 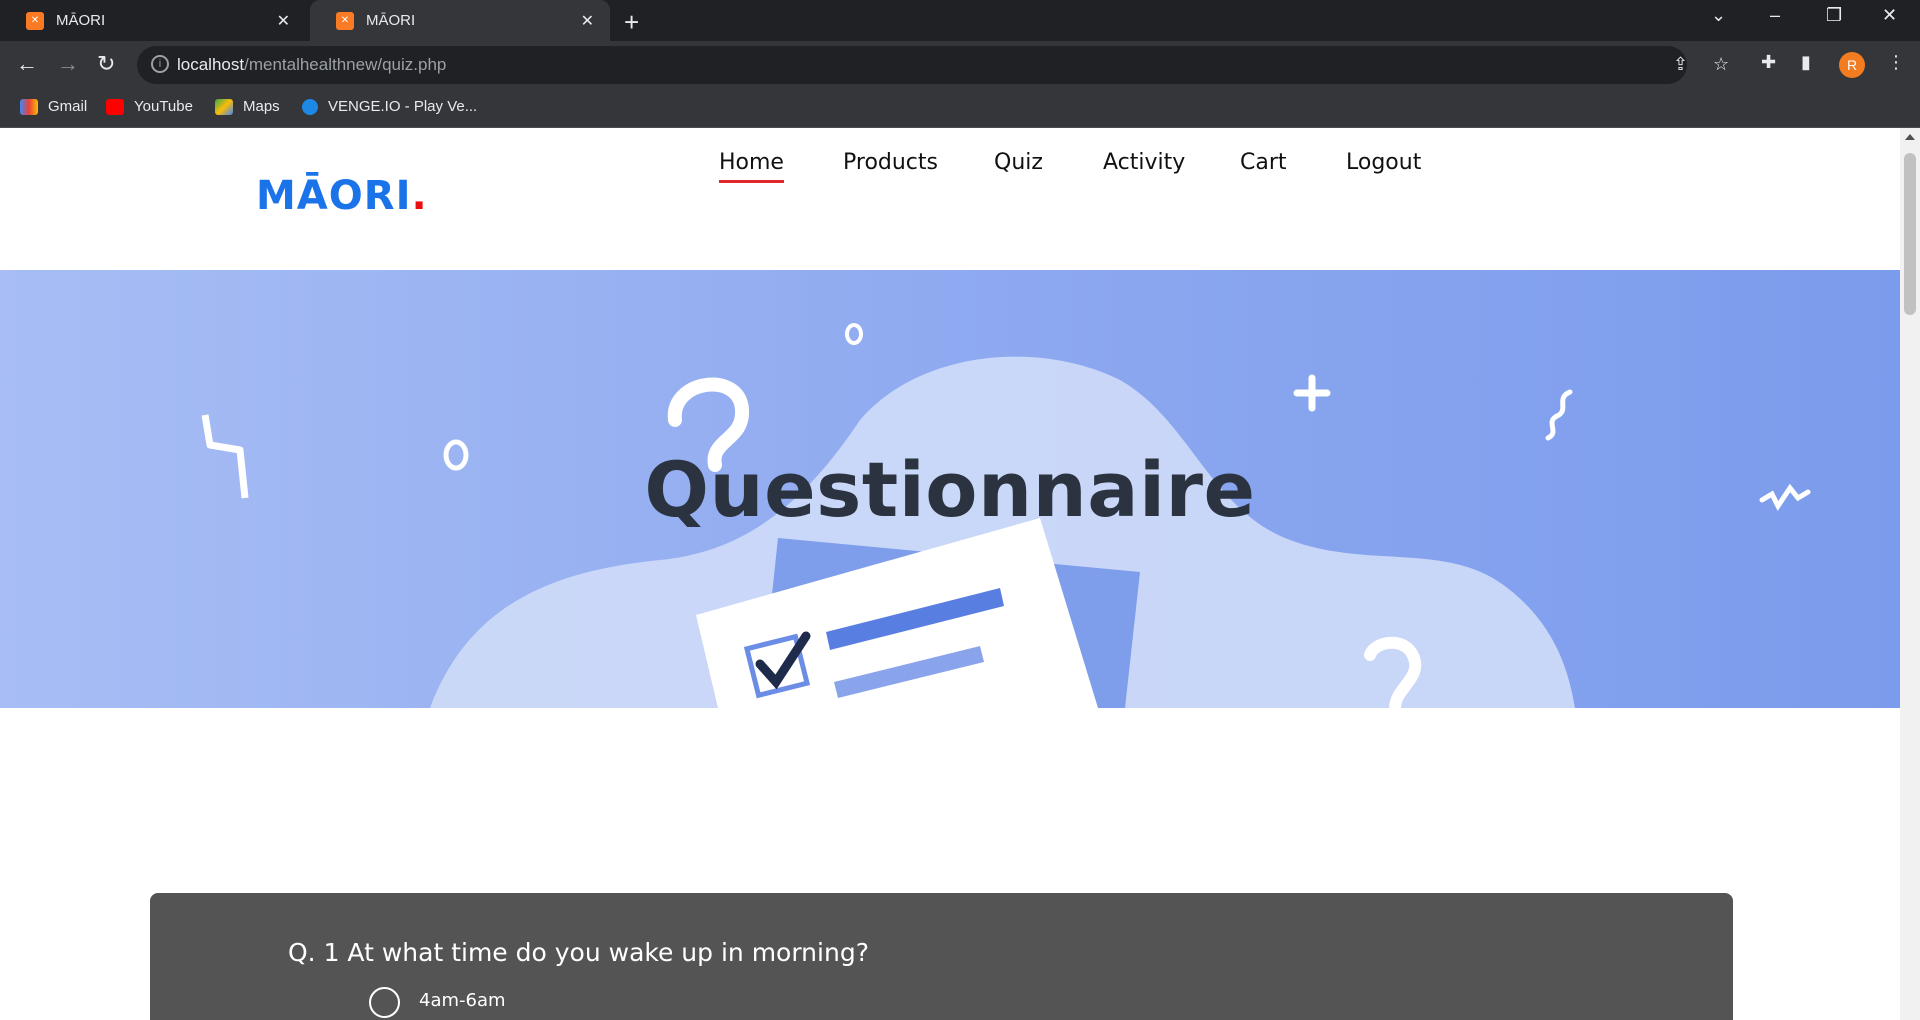 What do you see at coordinates (1896, 62) in the screenshot?
I see `menu-kebab-icon: ⋮` at bounding box center [1896, 62].